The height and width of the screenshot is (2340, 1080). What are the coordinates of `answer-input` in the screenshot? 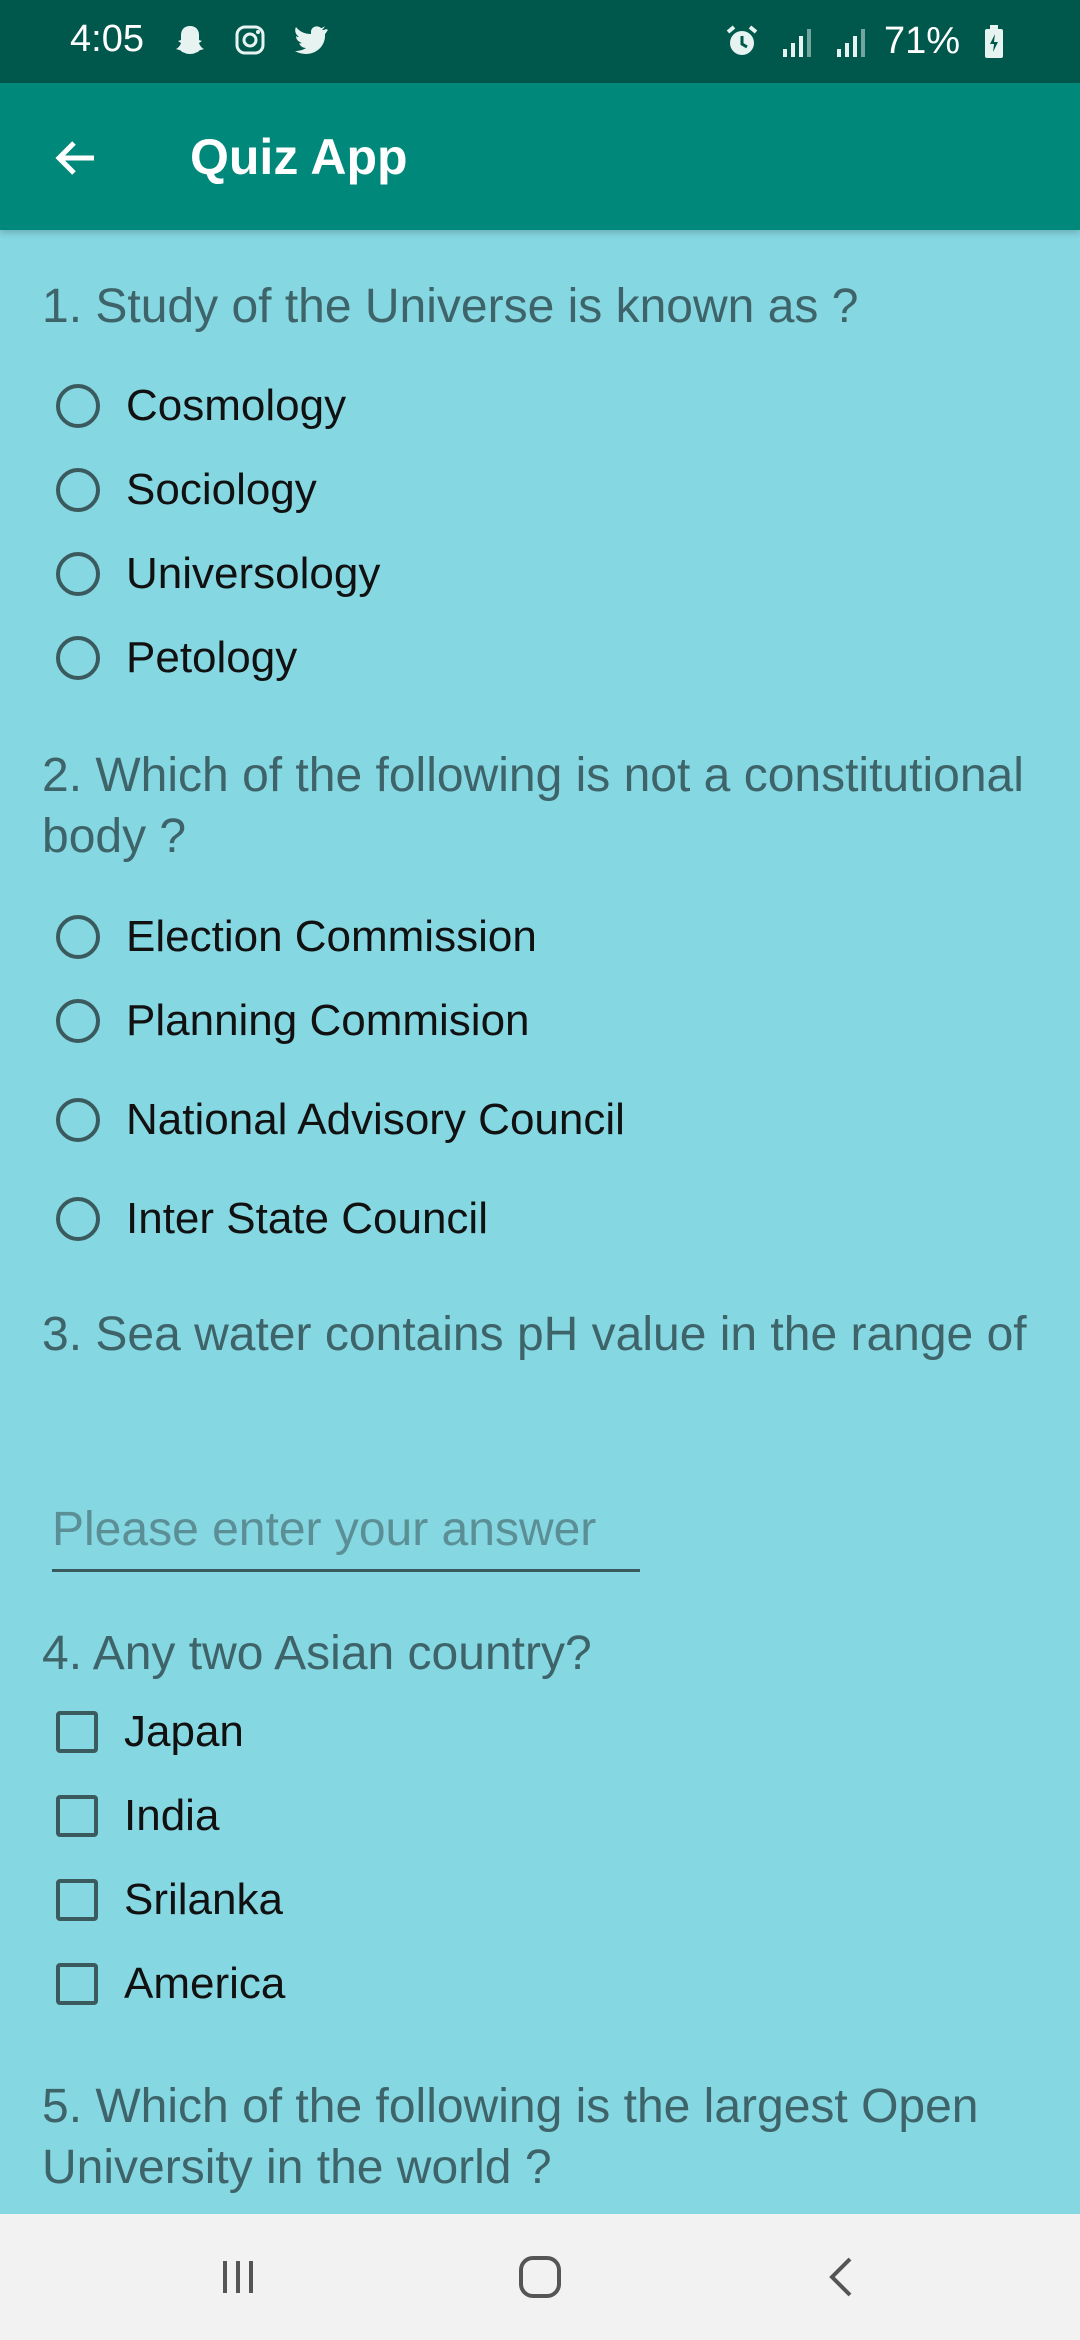 It's located at (346, 1530).